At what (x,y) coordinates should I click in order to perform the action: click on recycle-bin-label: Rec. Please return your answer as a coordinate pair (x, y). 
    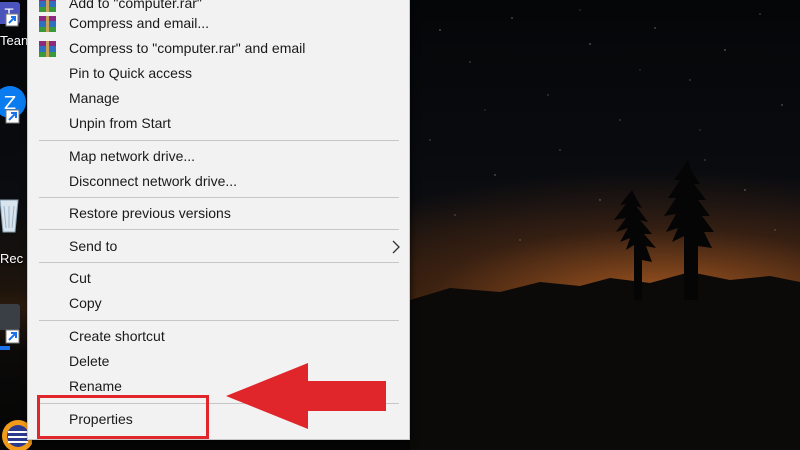
    Looking at the image, I should click on (12, 258).